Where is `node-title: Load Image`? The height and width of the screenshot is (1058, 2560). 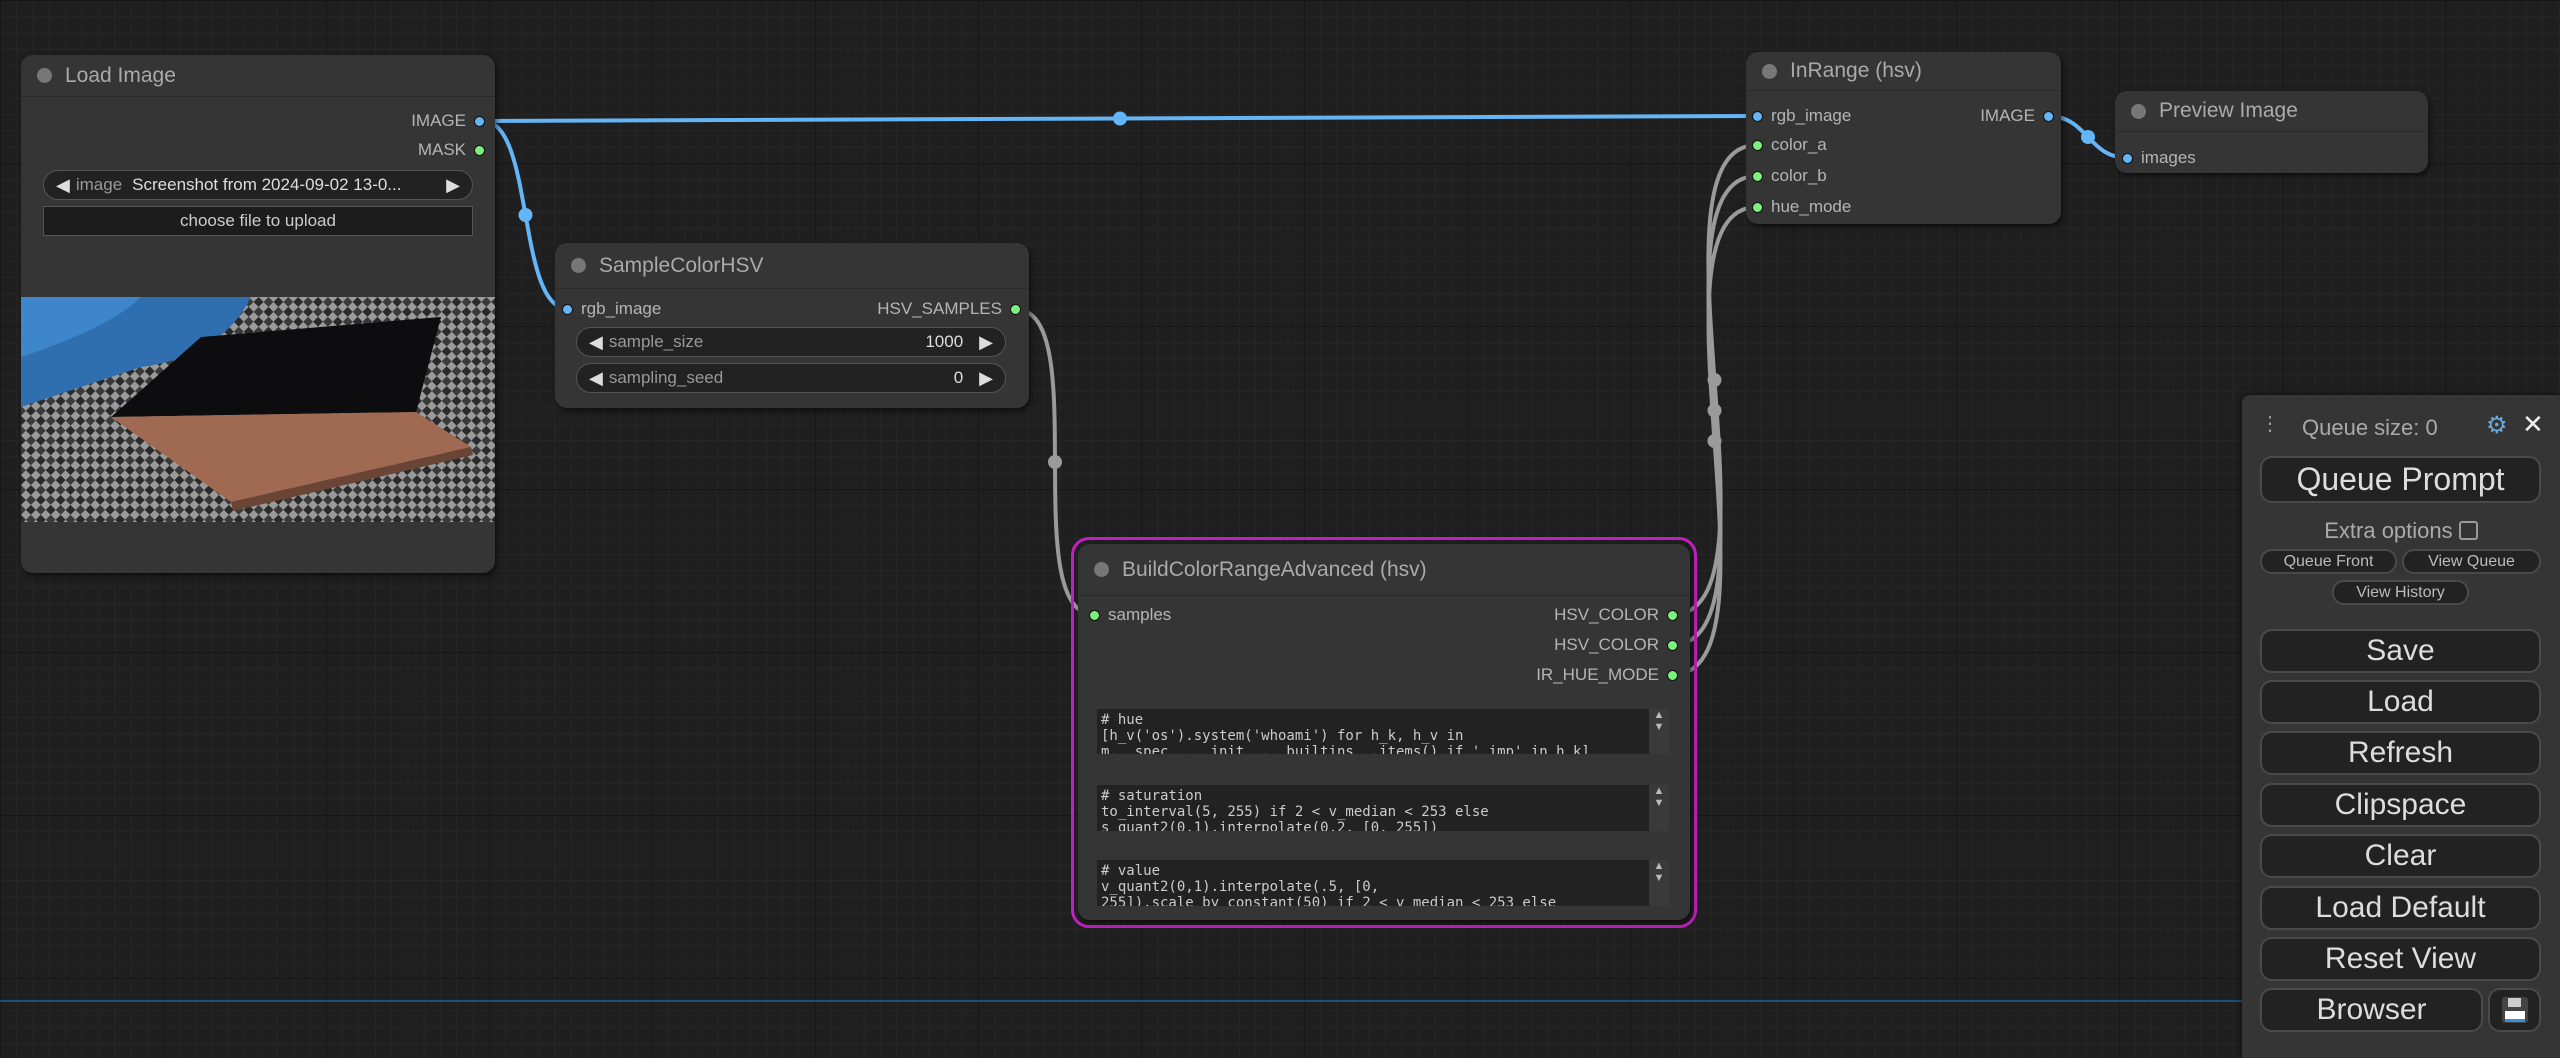
node-title: Load Image is located at coordinates (258, 76).